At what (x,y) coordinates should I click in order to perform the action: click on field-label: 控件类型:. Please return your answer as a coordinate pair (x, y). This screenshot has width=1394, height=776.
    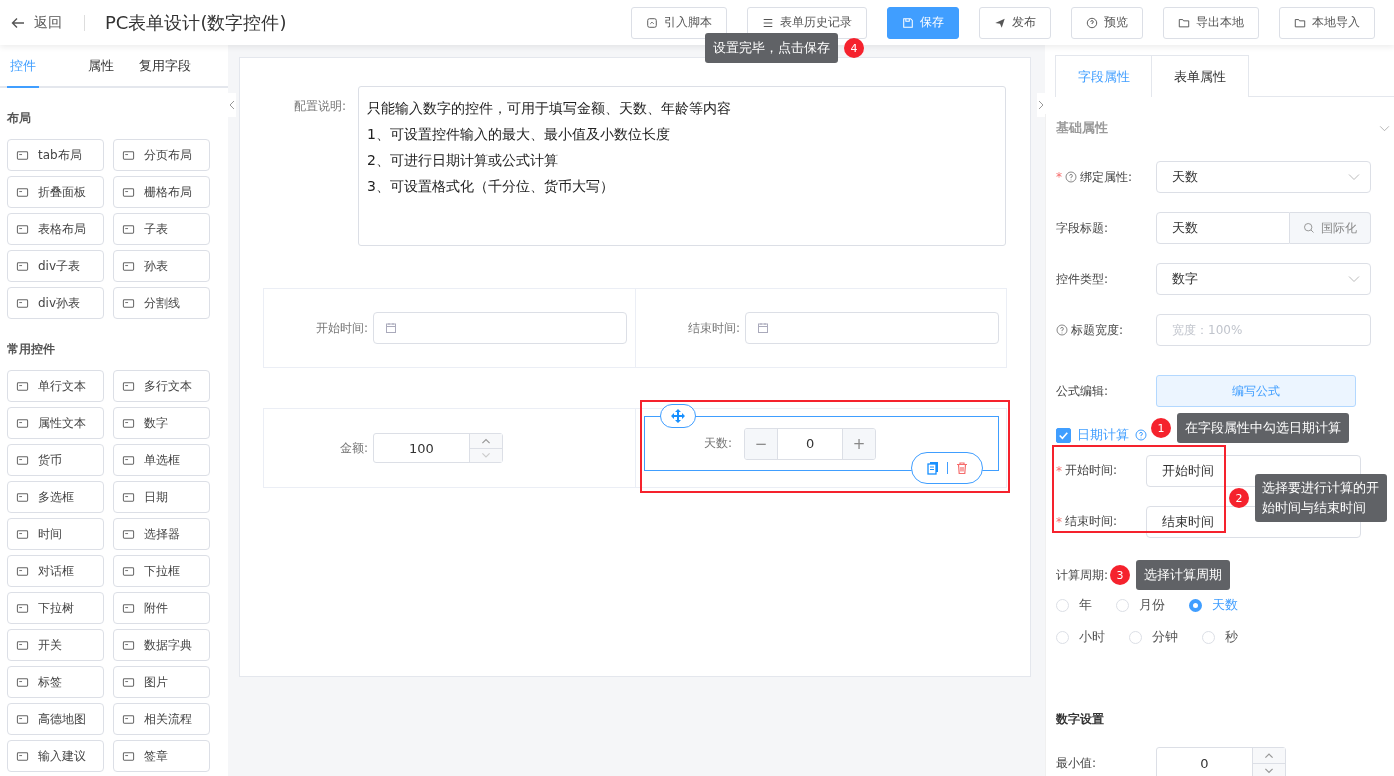
    Looking at the image, I should click on (1082, 279).